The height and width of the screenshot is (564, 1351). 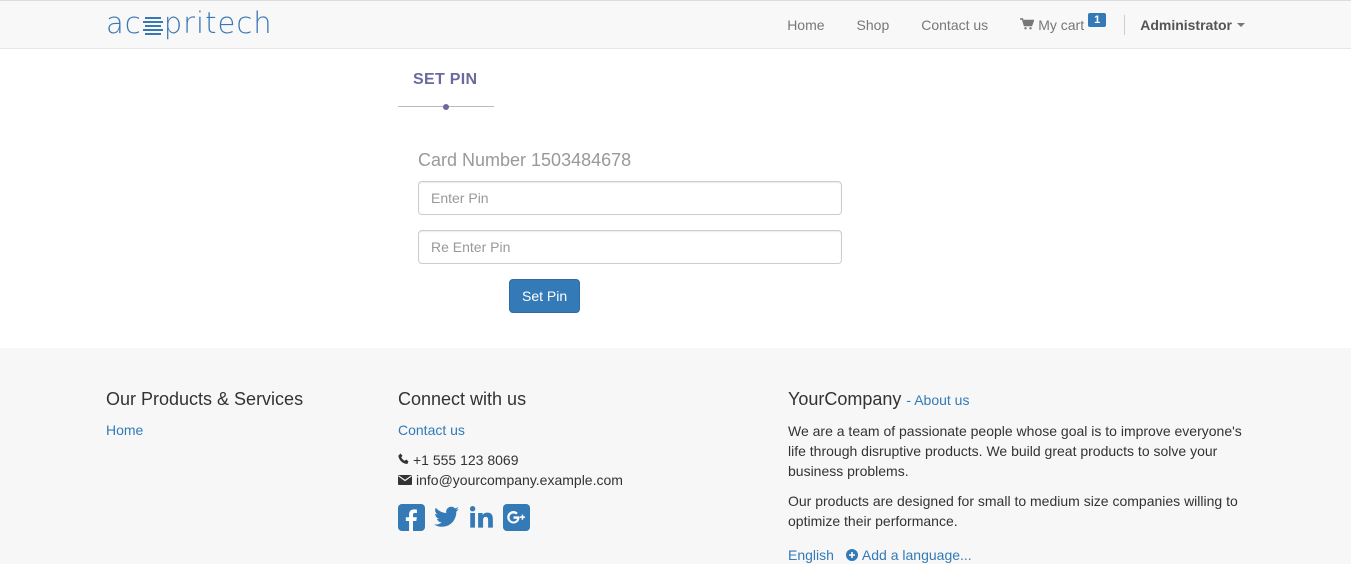 I want to click on caret-down-icon, so click(x=1241, y=25).